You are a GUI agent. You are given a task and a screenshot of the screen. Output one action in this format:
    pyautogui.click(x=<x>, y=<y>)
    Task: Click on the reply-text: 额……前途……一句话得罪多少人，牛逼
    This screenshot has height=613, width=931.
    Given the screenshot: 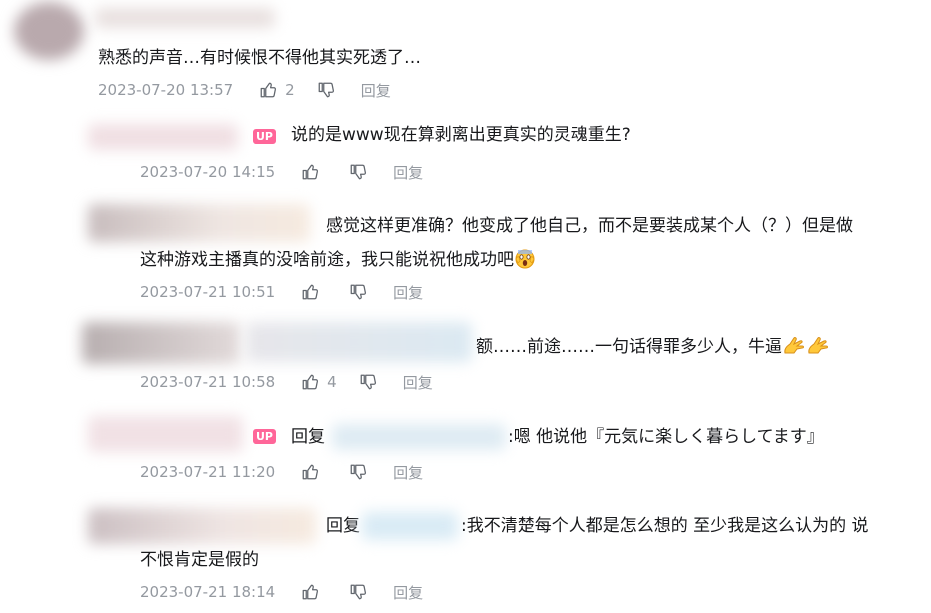 What is the action you would take?
    pyautogui.click(x=653, y=349)
    